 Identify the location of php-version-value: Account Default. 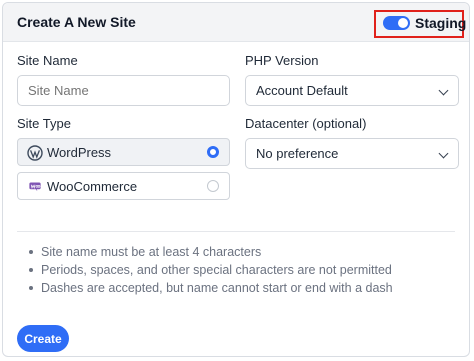
(302, 90).